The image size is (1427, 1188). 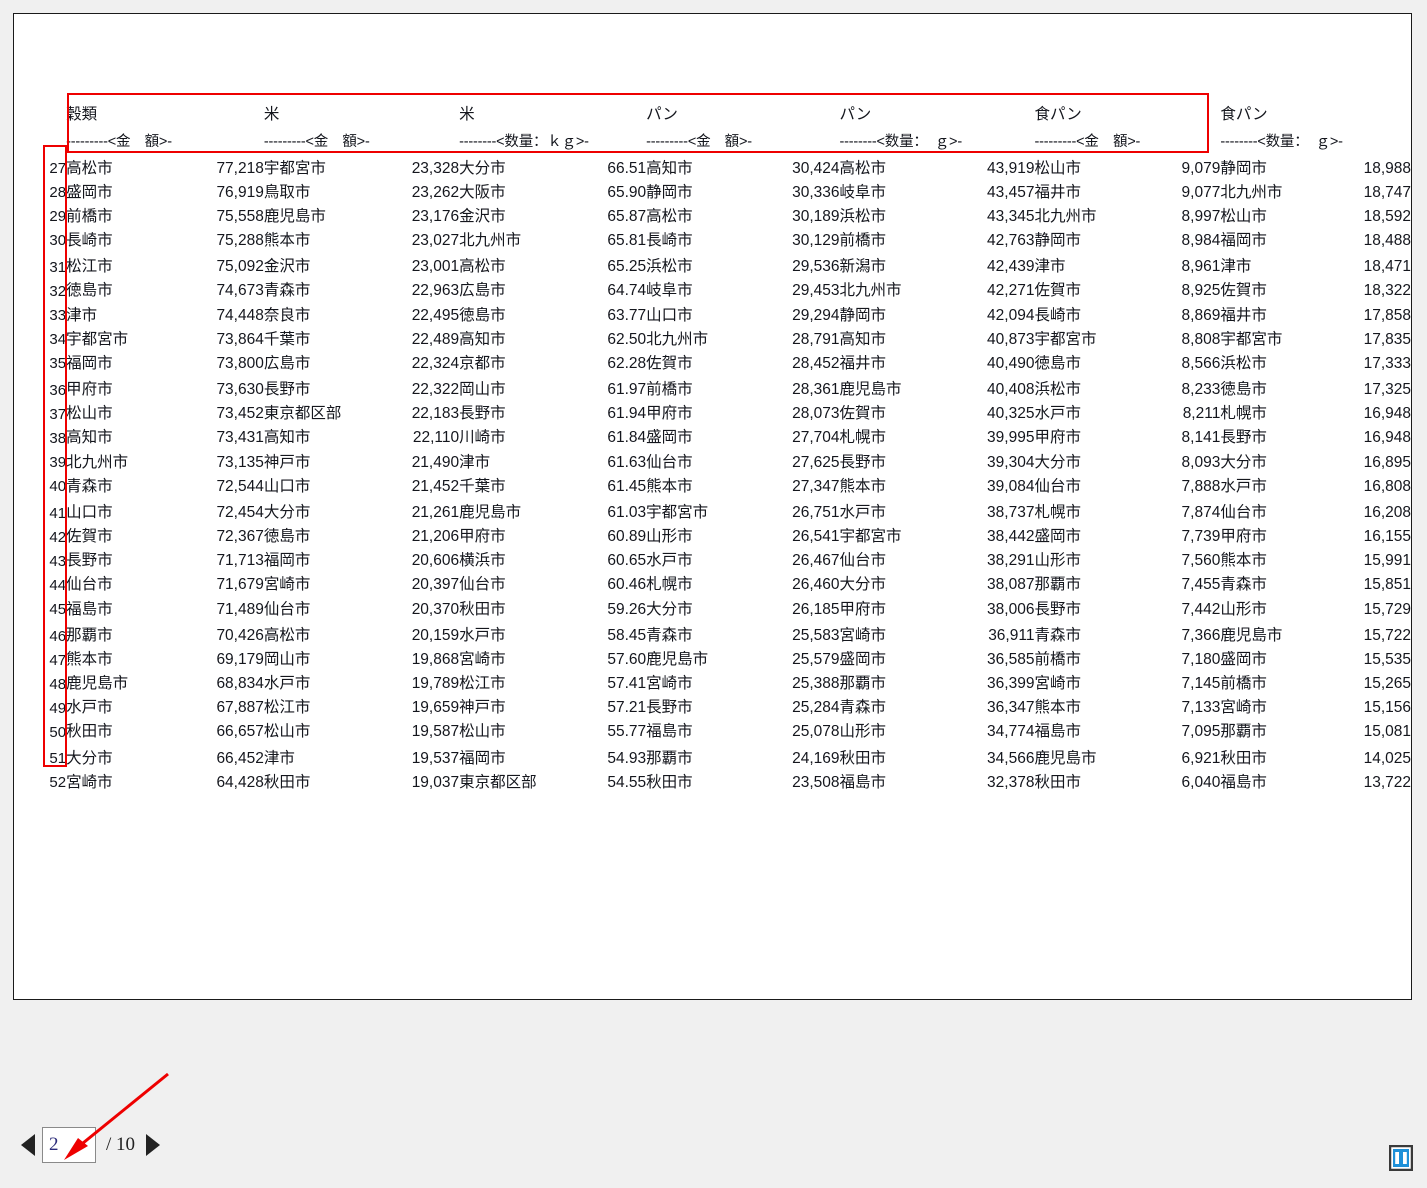 I want to click on cell-value-e: 40,873, so click(x=1011, y=339).